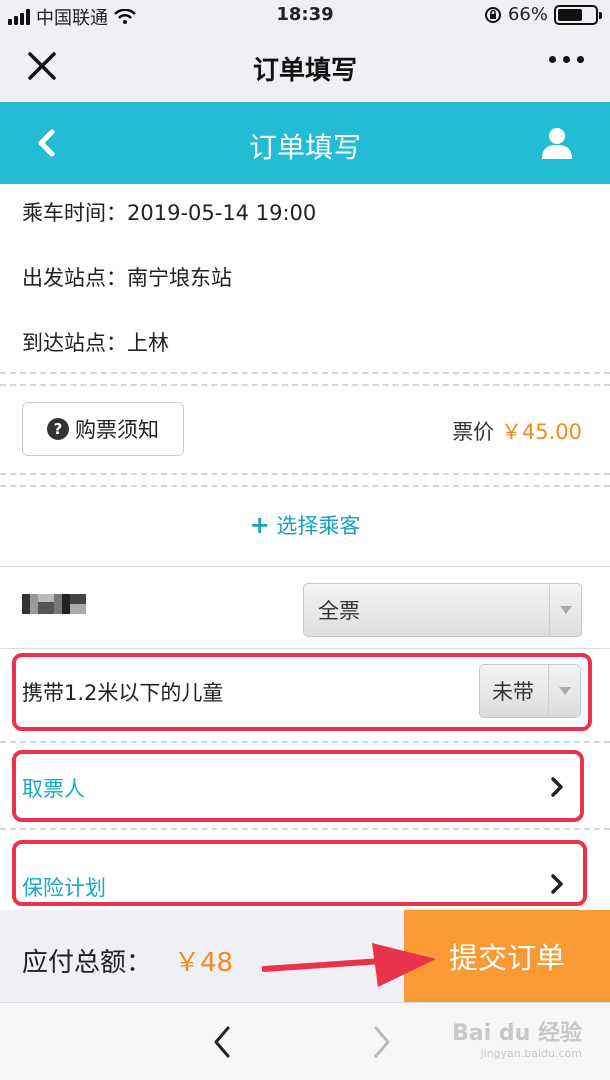  I want to click on back-arrow-icon, so click(222, 1042).